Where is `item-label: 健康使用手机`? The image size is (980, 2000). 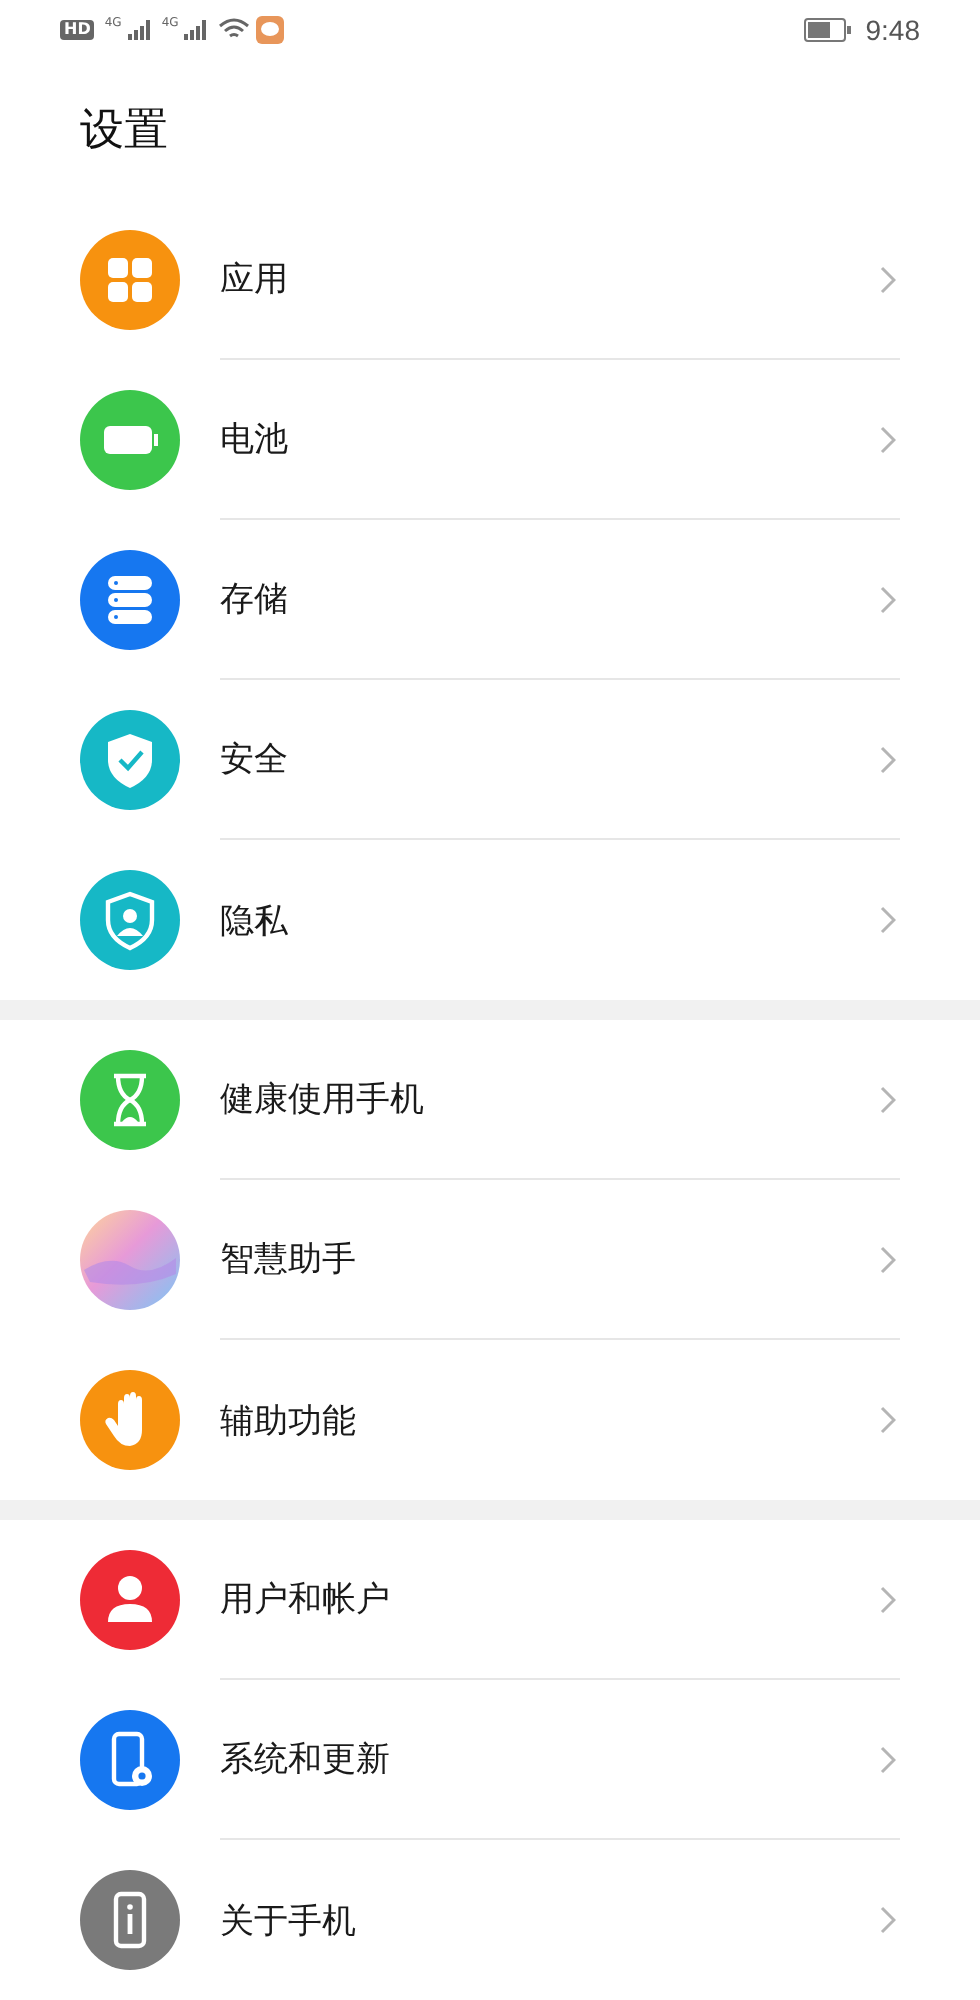
item-label: 健康使用手机 is located at coordinates (323, 1100).